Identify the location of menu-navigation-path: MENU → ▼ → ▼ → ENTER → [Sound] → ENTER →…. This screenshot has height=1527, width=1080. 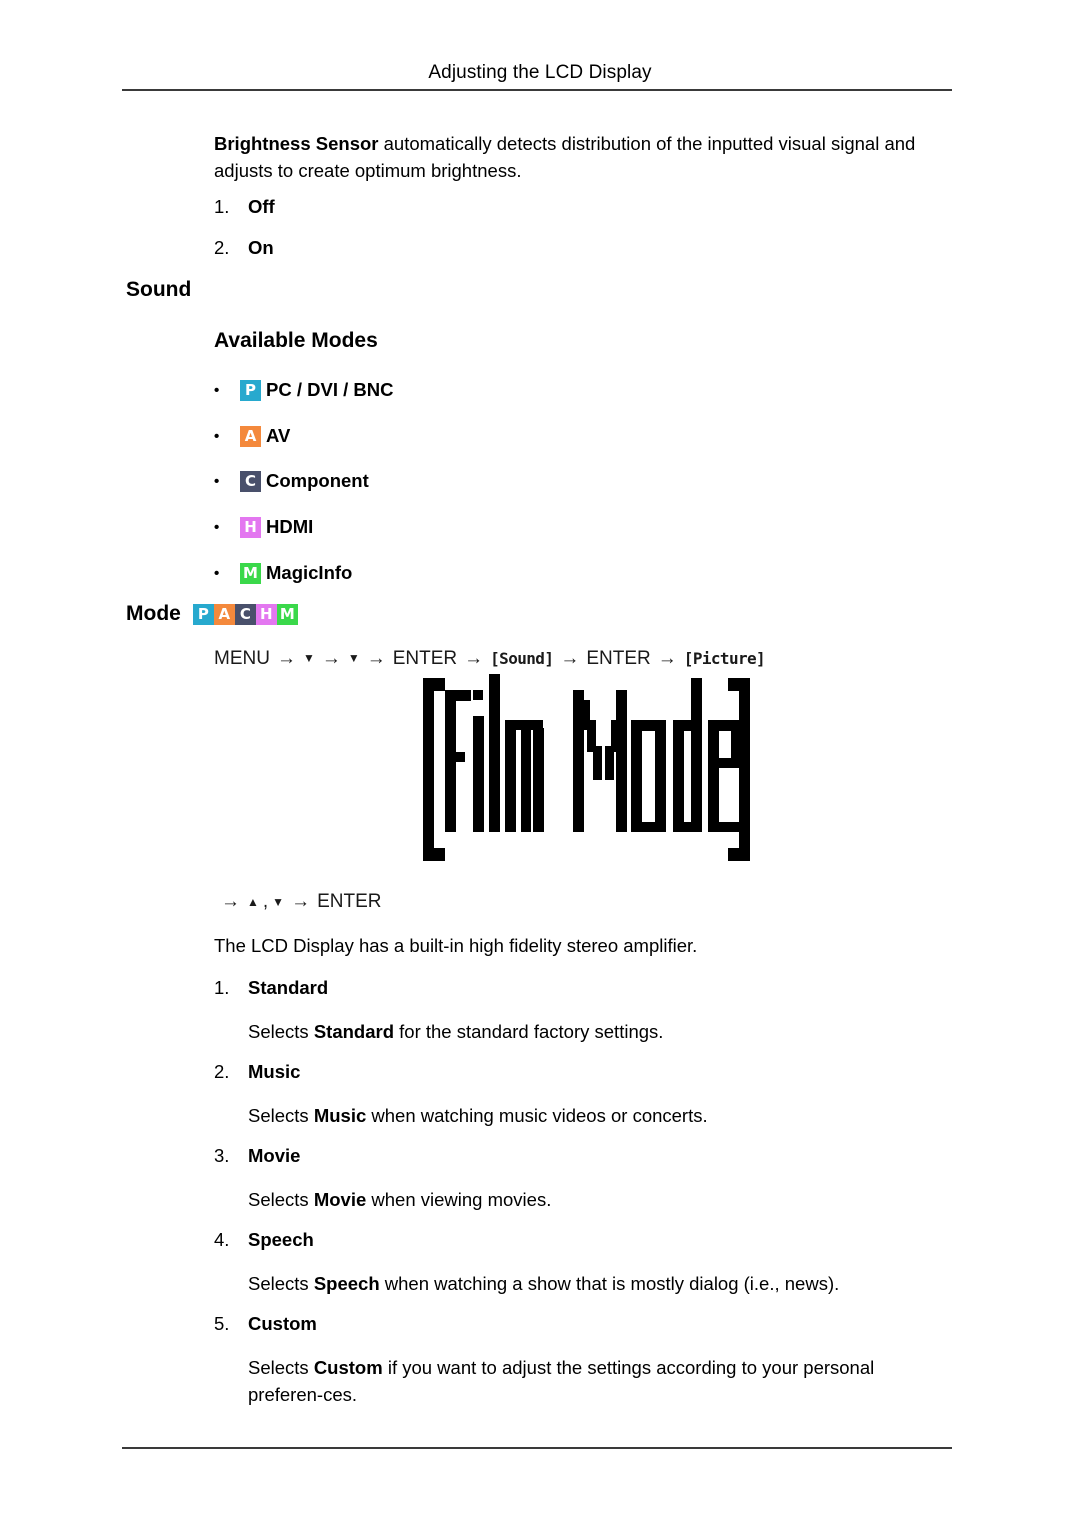
(490, 659).